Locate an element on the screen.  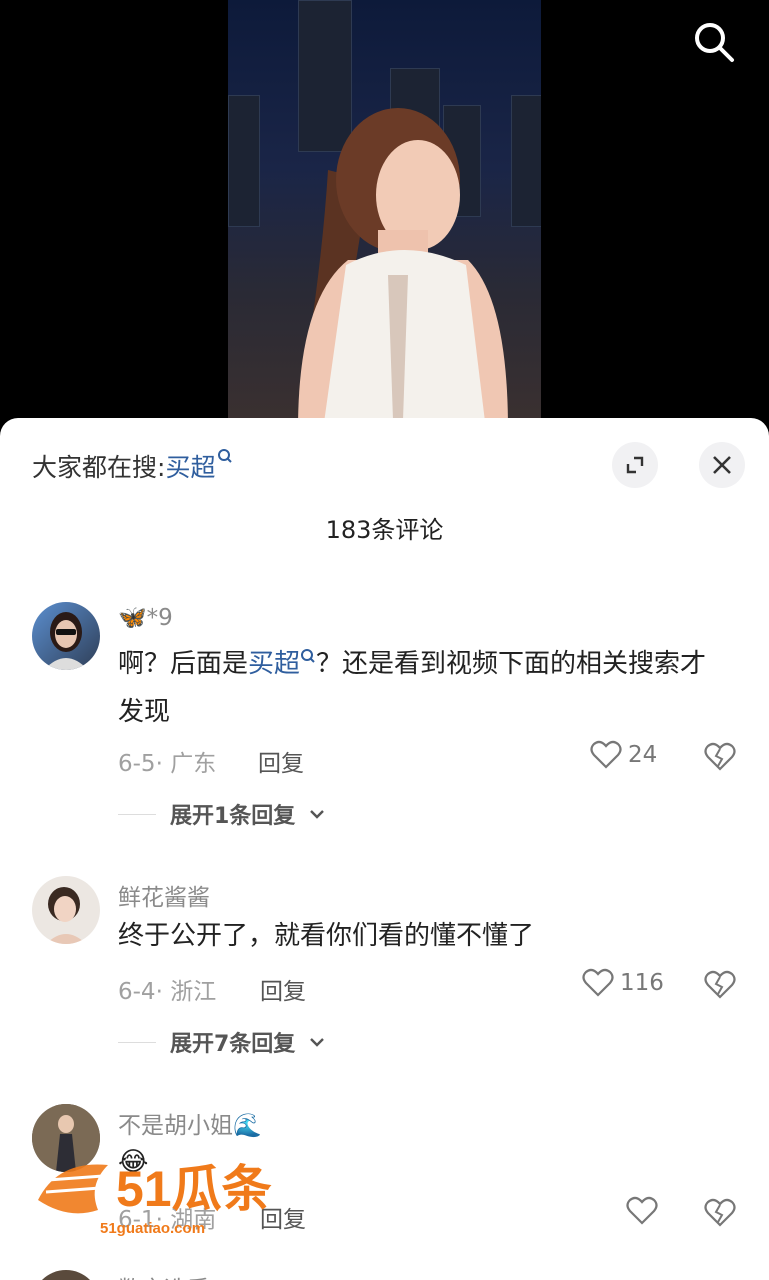
like-button: 116 is located at coordinates (623, 983).